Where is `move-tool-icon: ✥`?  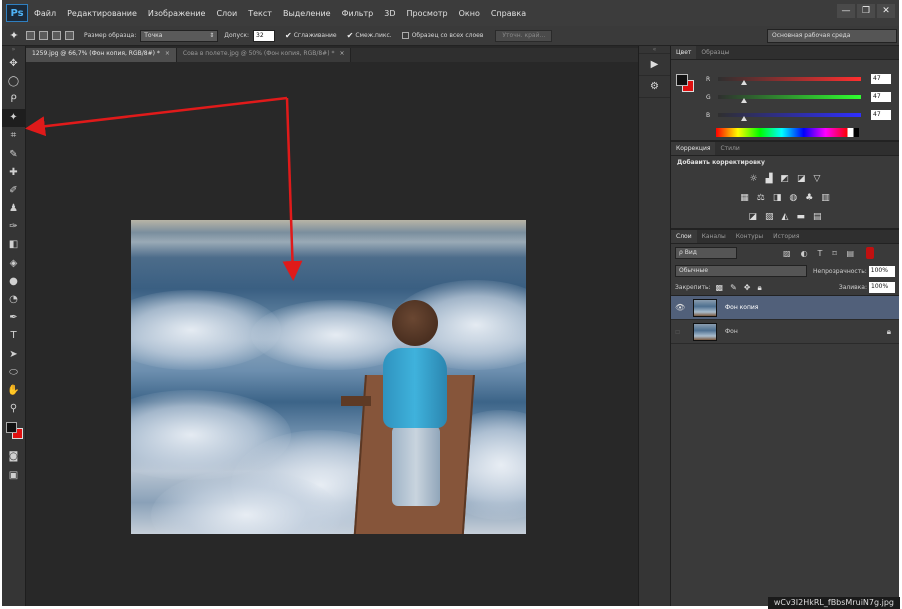 move-tool-icon: ✥ is located at coordinates (13, 63).